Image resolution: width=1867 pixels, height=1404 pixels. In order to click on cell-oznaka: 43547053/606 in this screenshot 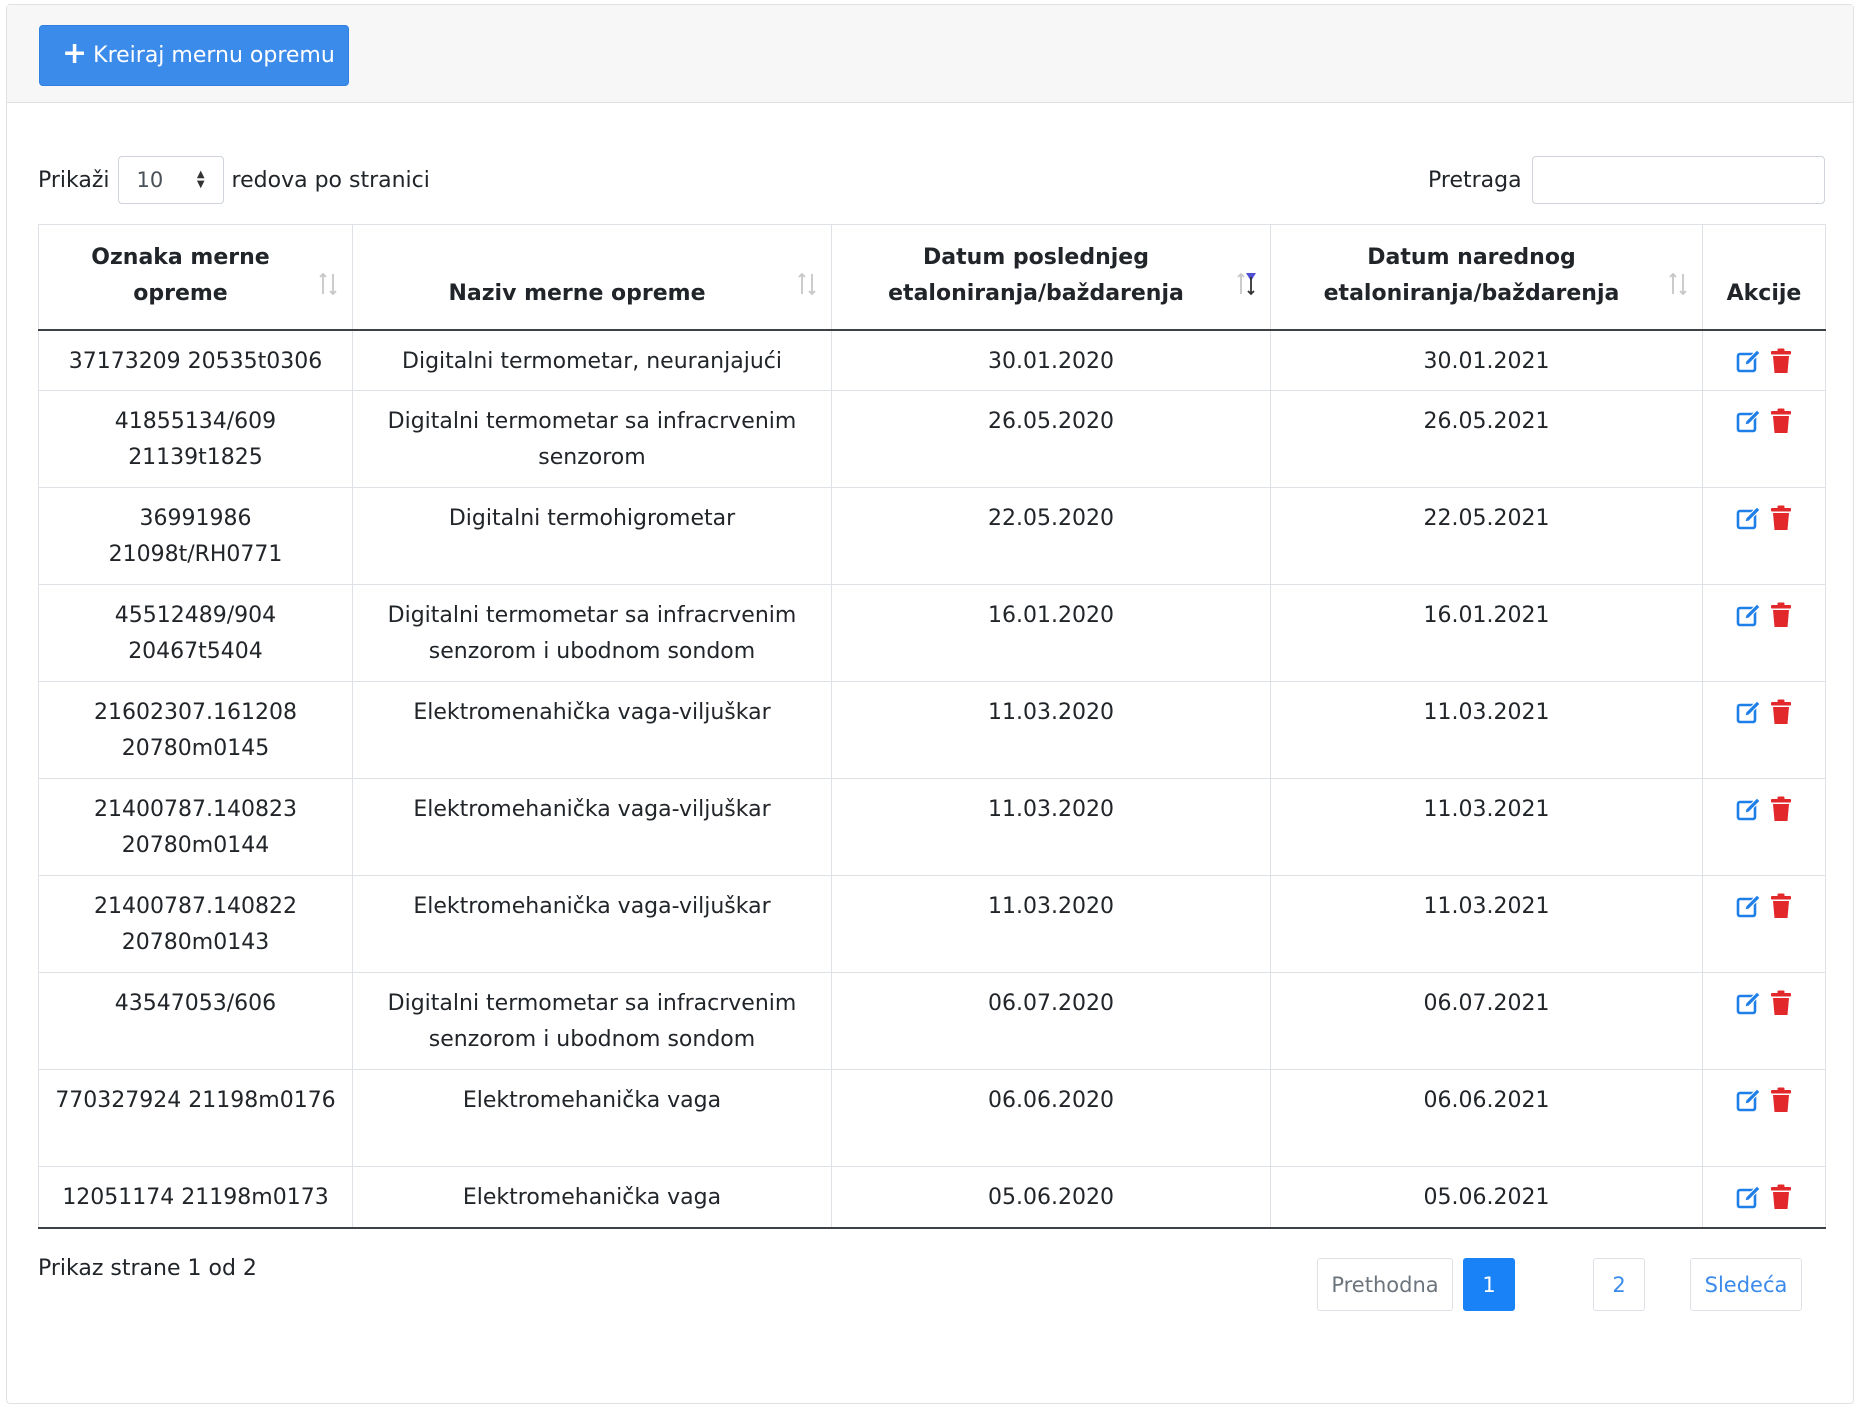, I will do `click(195, 1021)`.